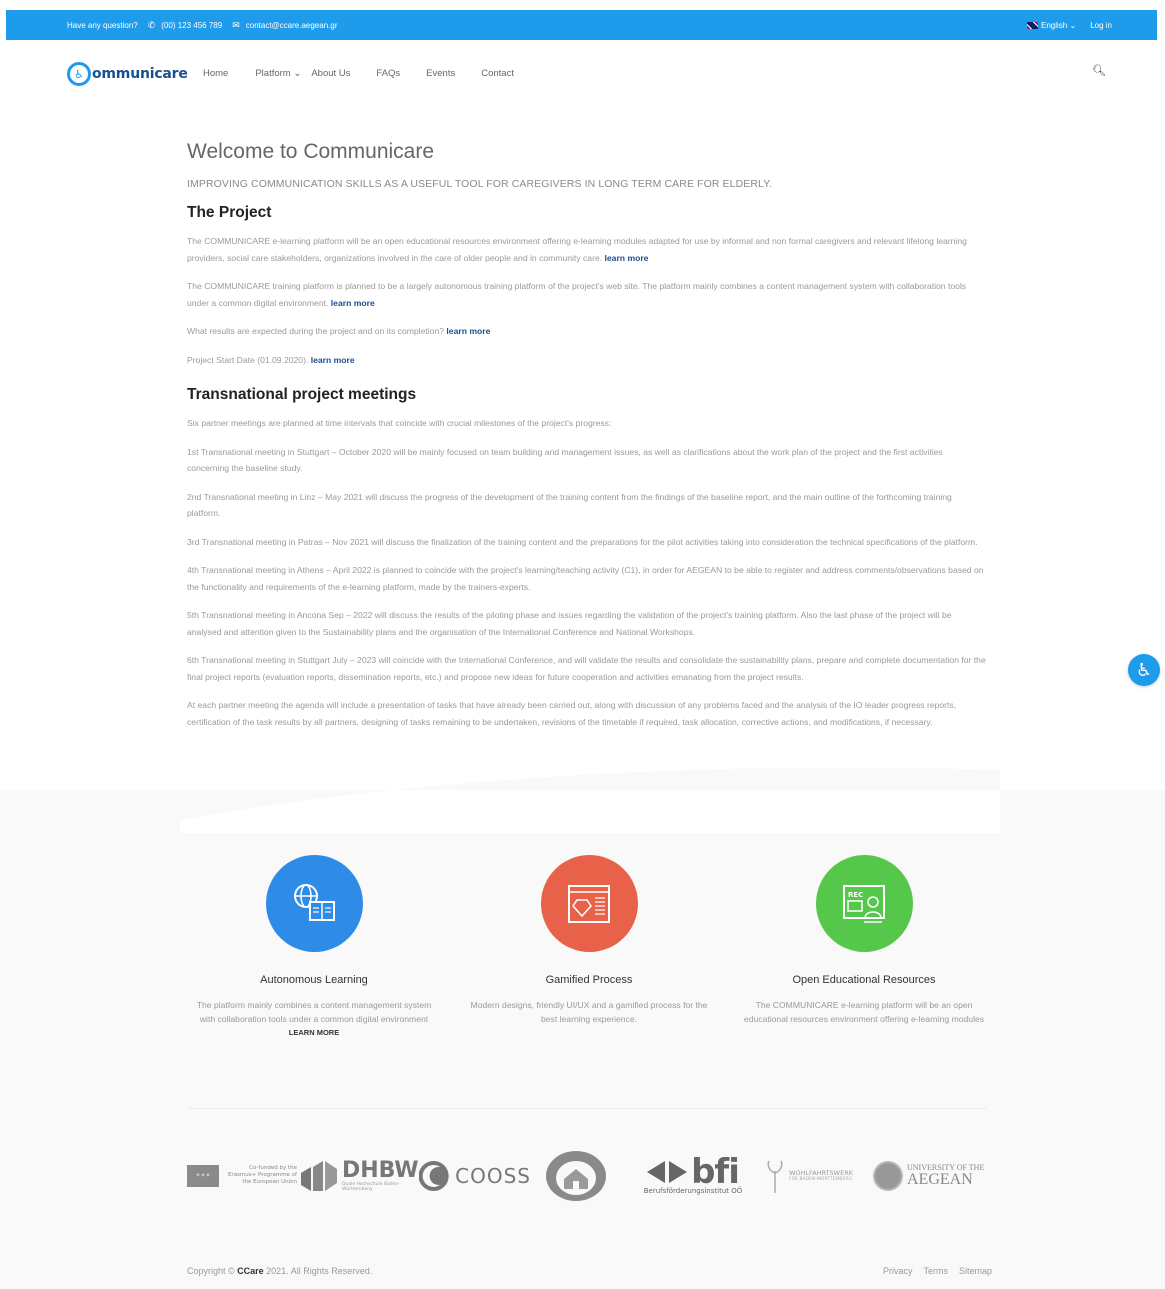  Describe the element at coordinates (975, 1271) in the screenshot. I see `footer-sitemap-link: Sitemap` at that location.